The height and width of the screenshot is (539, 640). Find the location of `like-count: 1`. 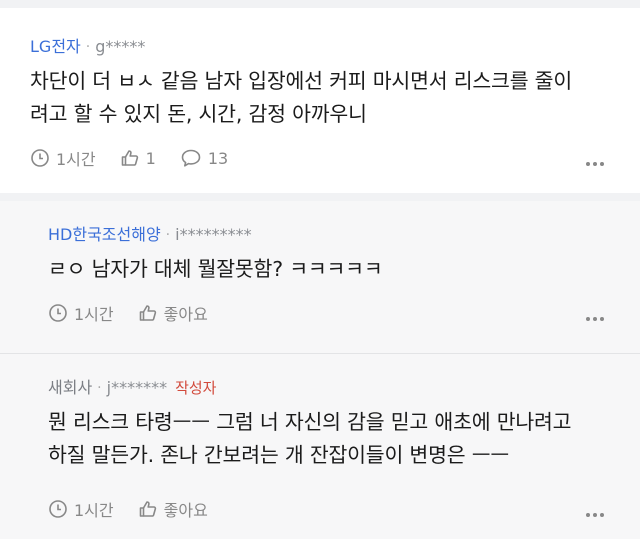

like-count: 1 is located at coordinates (150, 158).